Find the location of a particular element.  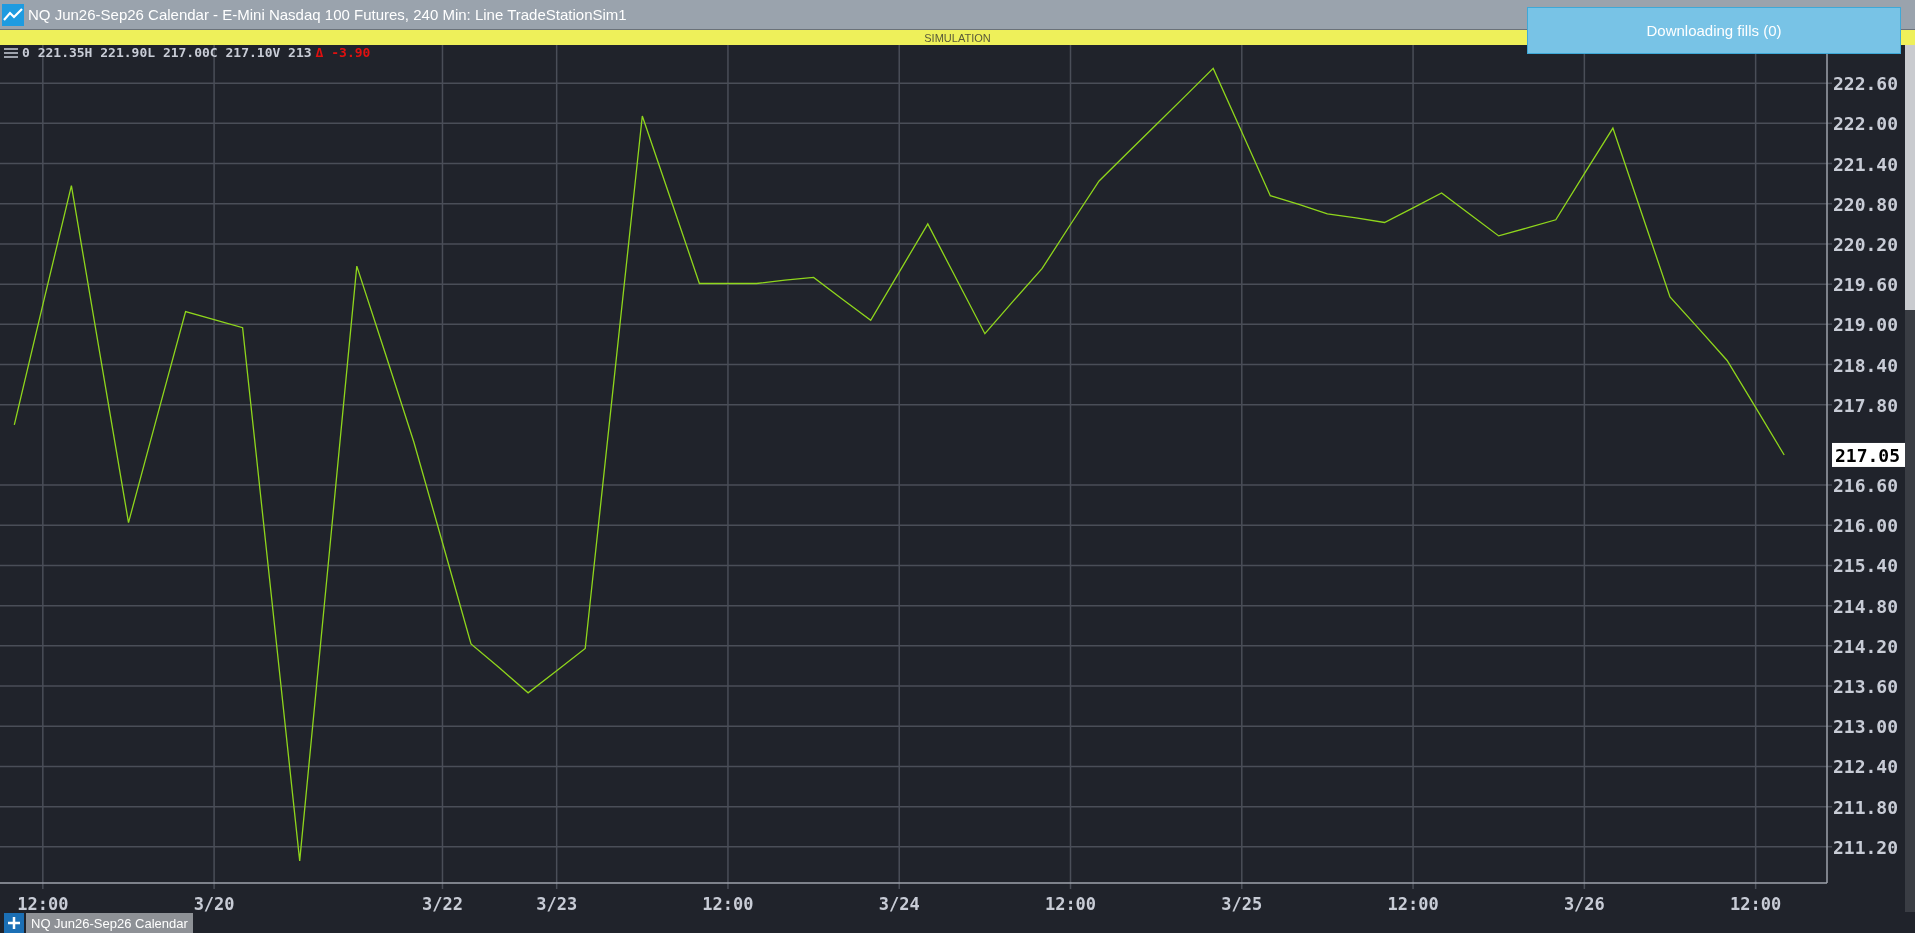

price-axis-label: 213.60 is located at coordinates (1866, 687).